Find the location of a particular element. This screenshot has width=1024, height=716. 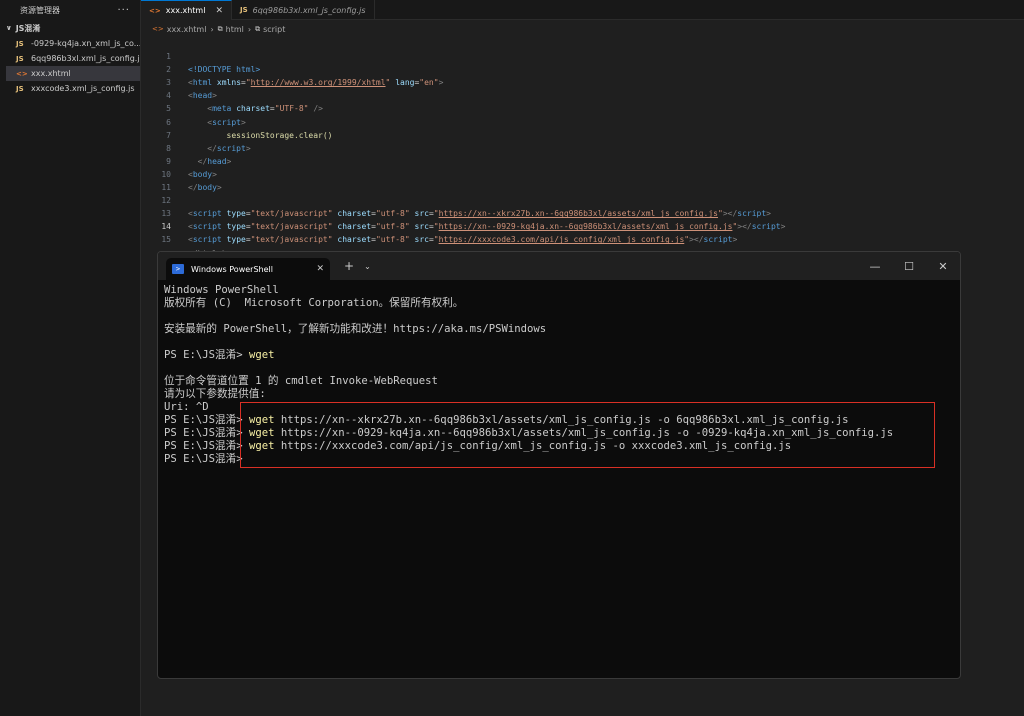

file-item-active: <> xxx.xhtml is located at coordinates (73, 73).